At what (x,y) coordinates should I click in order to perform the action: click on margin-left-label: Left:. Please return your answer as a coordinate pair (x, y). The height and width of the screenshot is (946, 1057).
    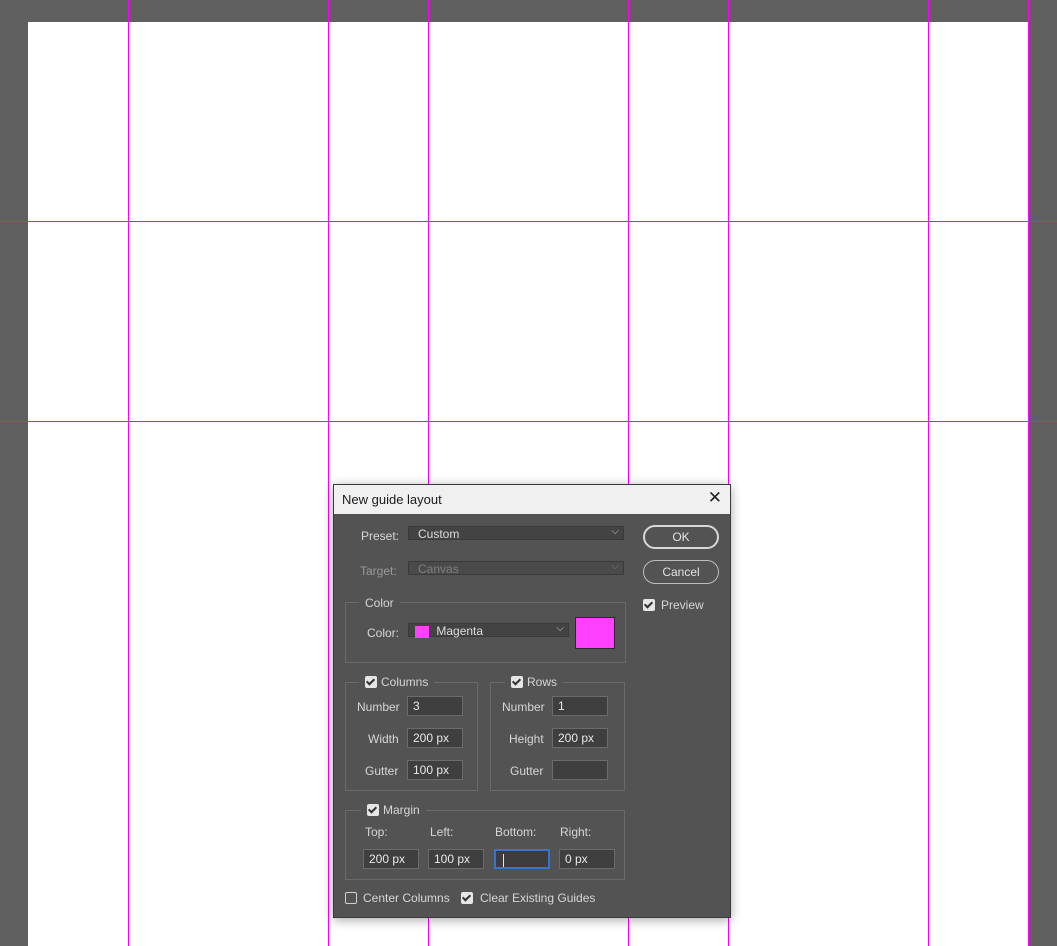
    Looking at the image, I should click on (442, 832).